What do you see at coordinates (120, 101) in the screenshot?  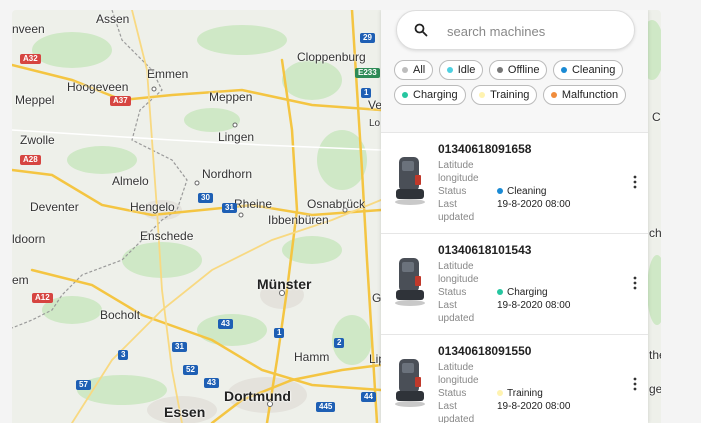 I see `road-badge: A37` at bounding box center [120, 101].